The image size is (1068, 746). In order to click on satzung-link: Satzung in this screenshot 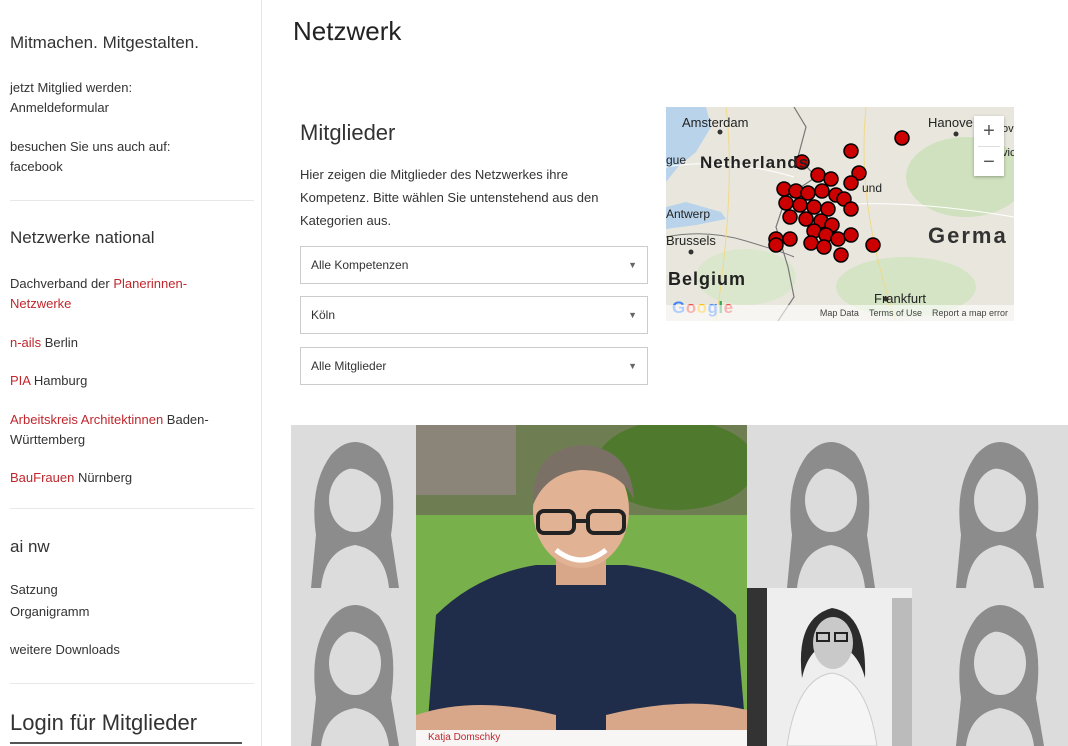, I will do `click(34, 590)`.